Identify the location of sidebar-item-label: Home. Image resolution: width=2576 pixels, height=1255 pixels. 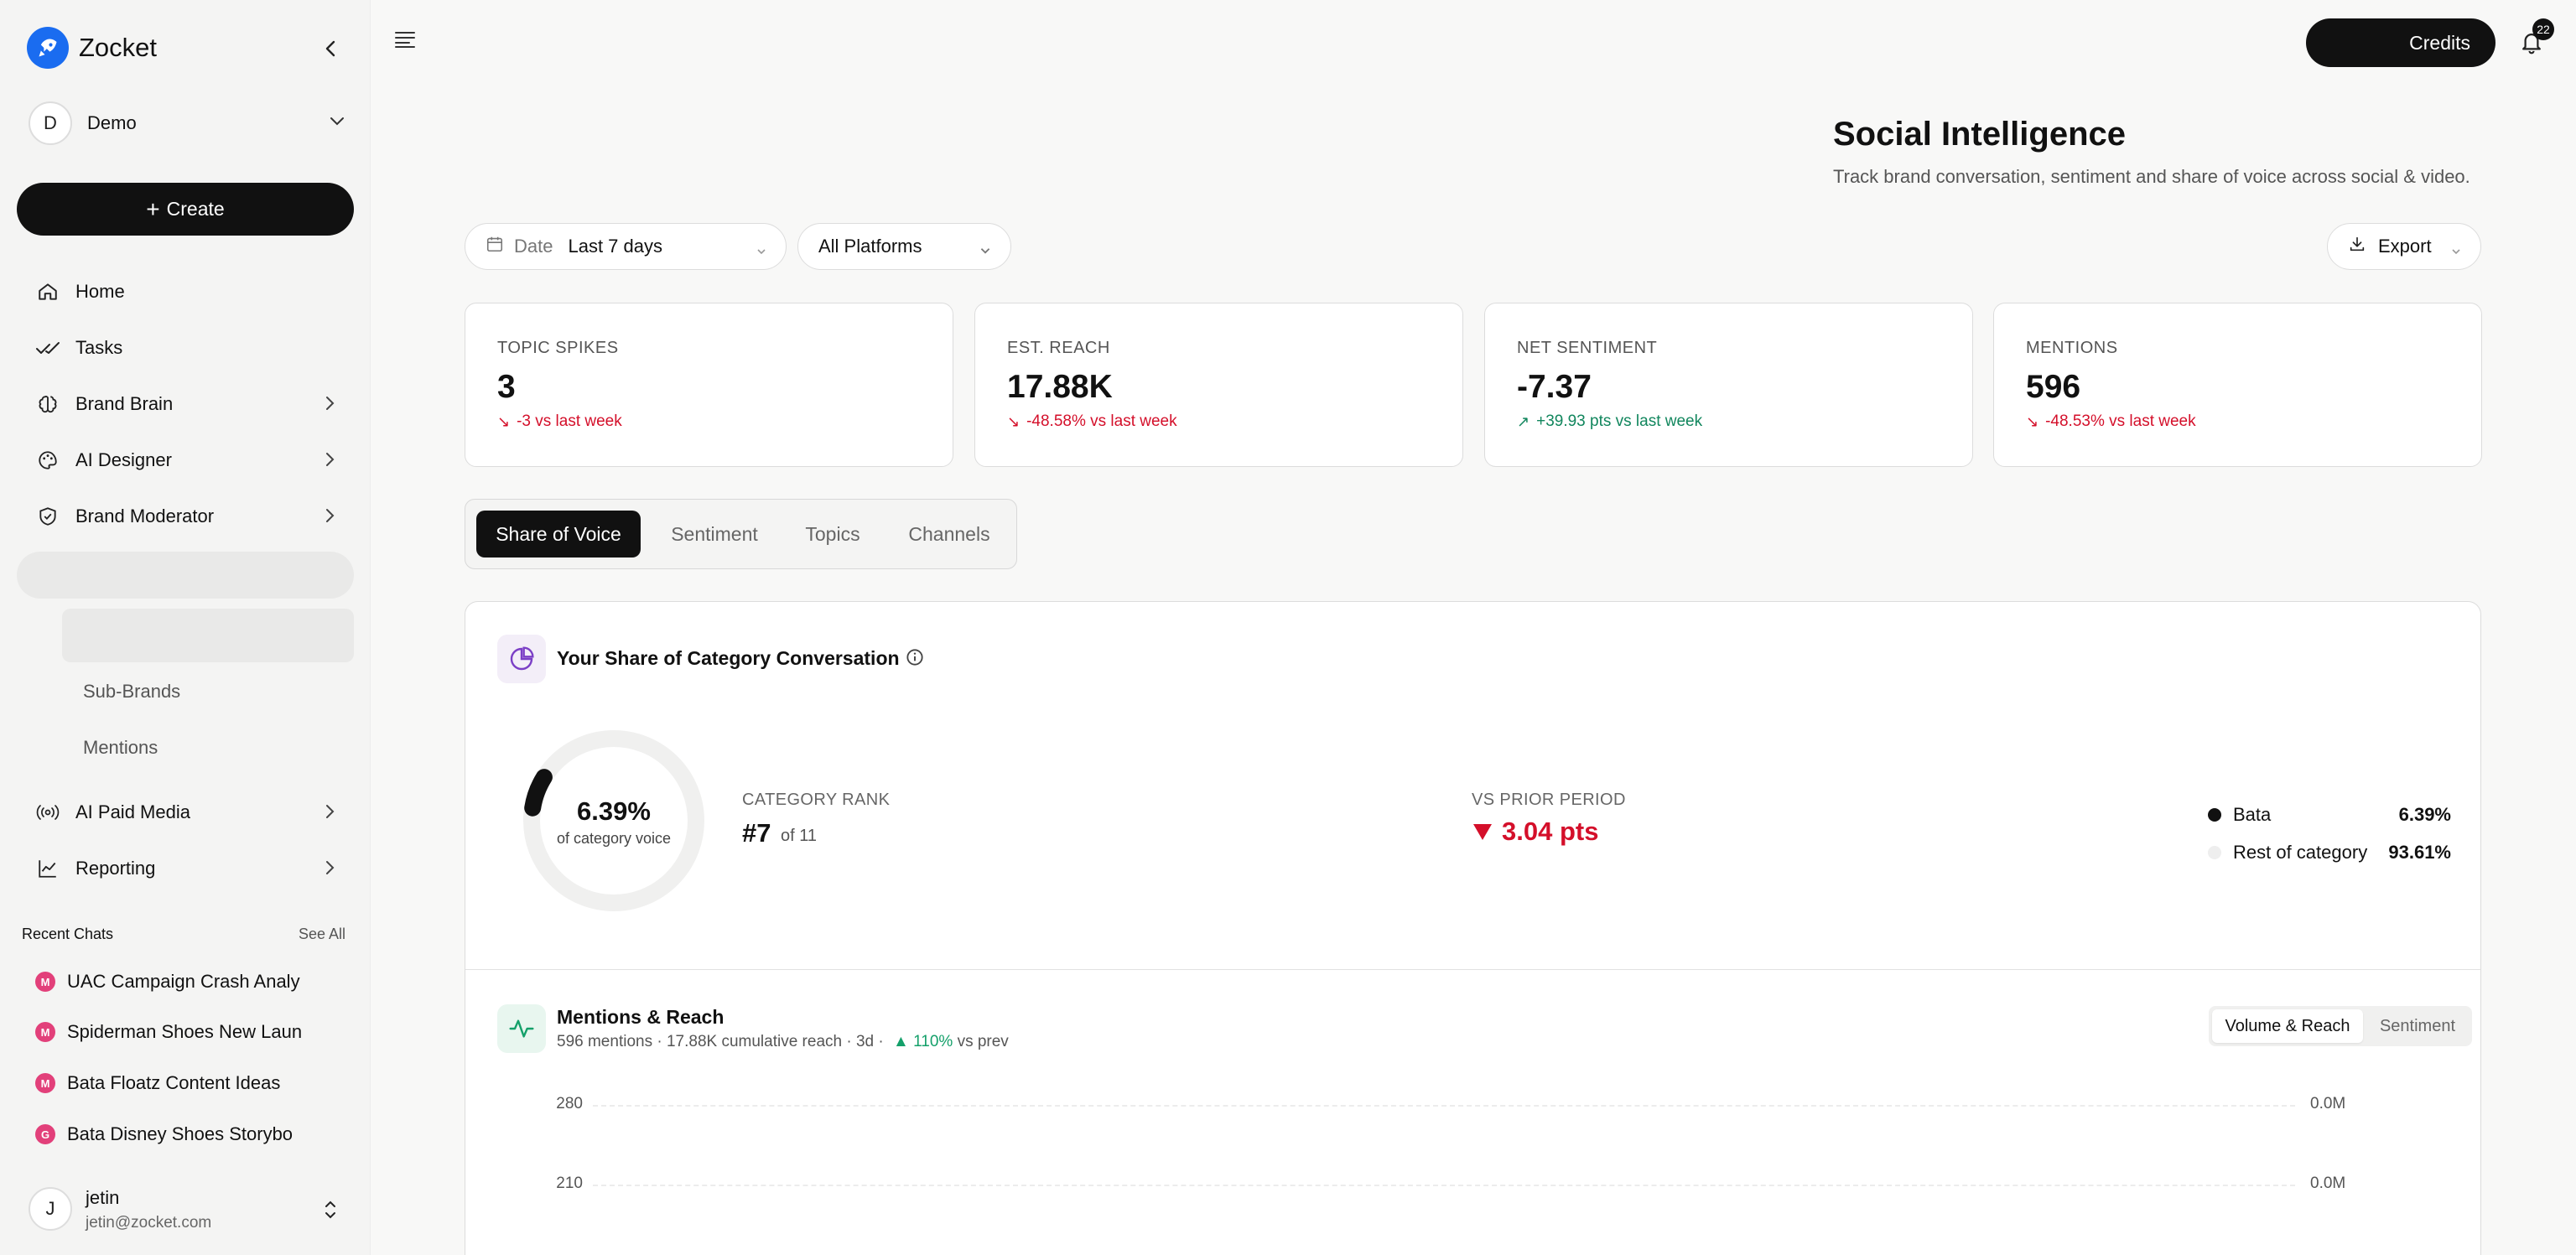
(100, 291).